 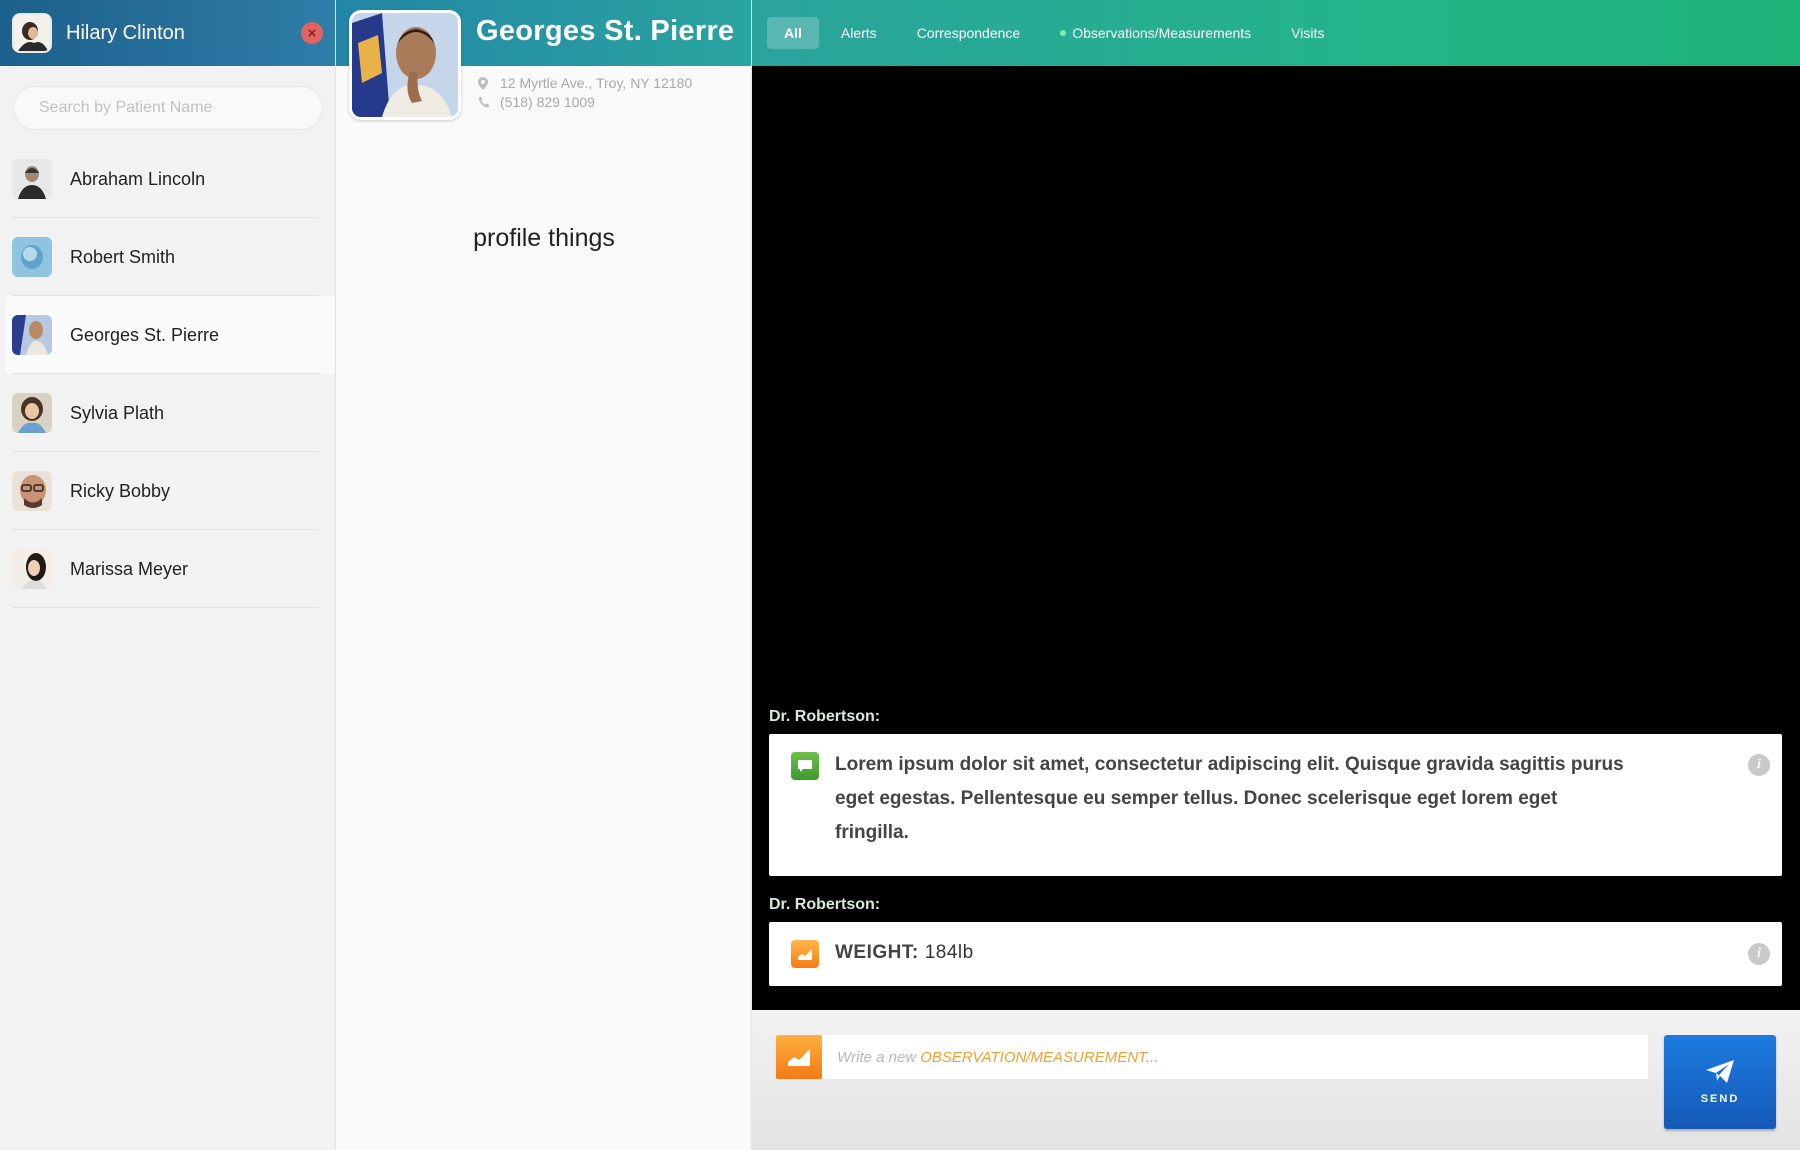 I want to click on patient-item-ricky-bobby: Ricky Bobby, so click(x=167, y=491).